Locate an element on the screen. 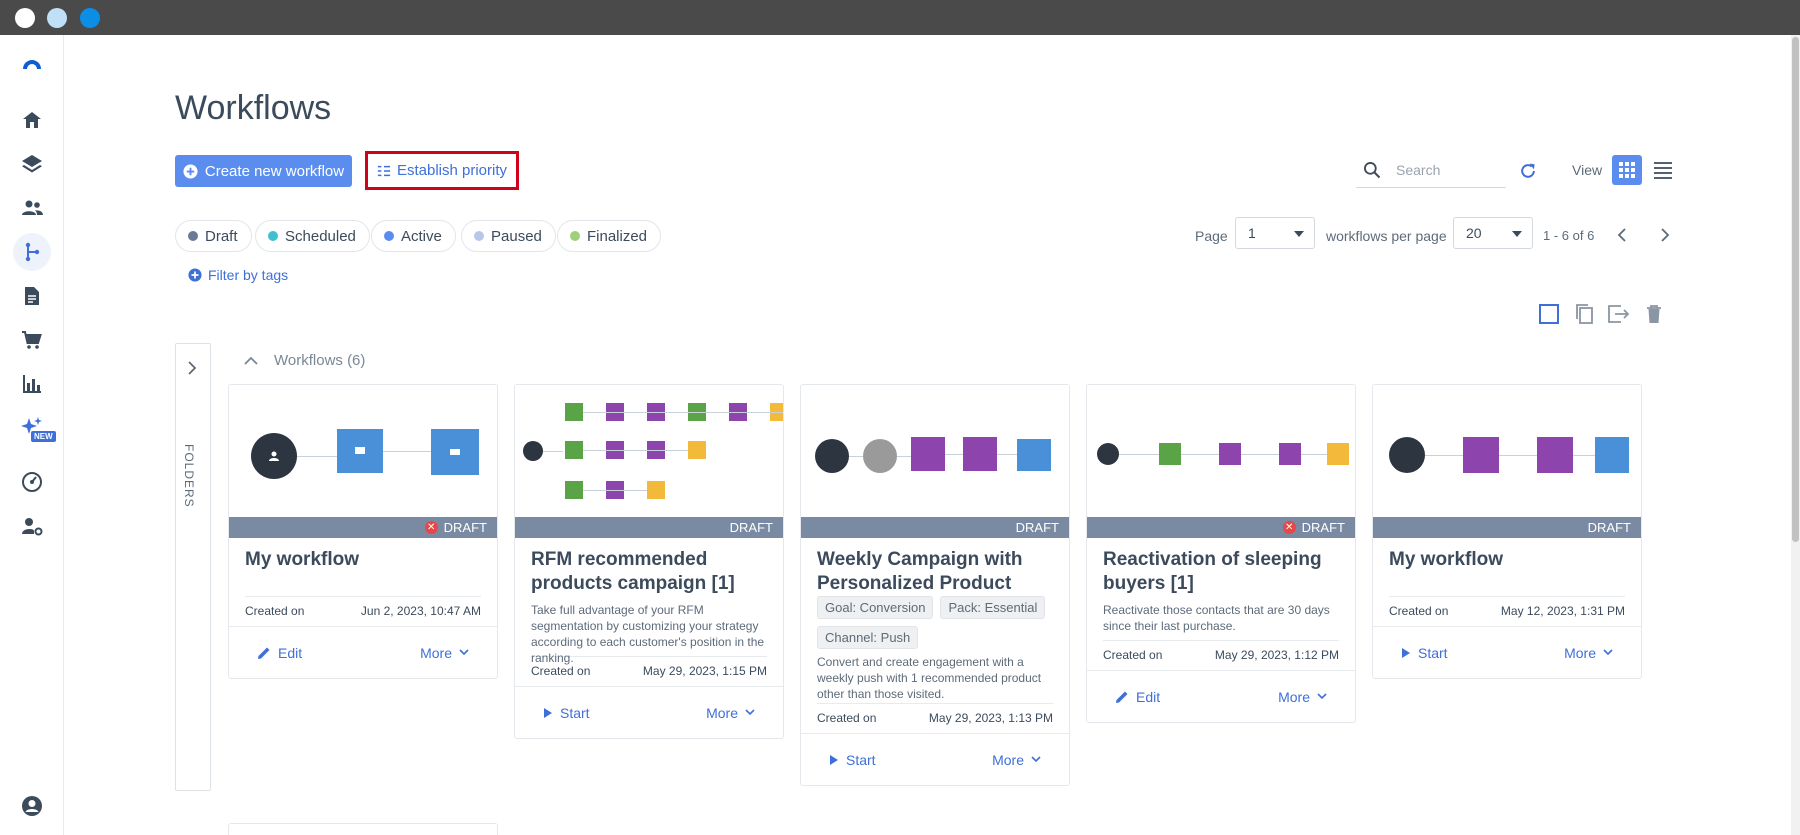  workflows-section-header: Workflows (6) is located at coordinates (304, 360).